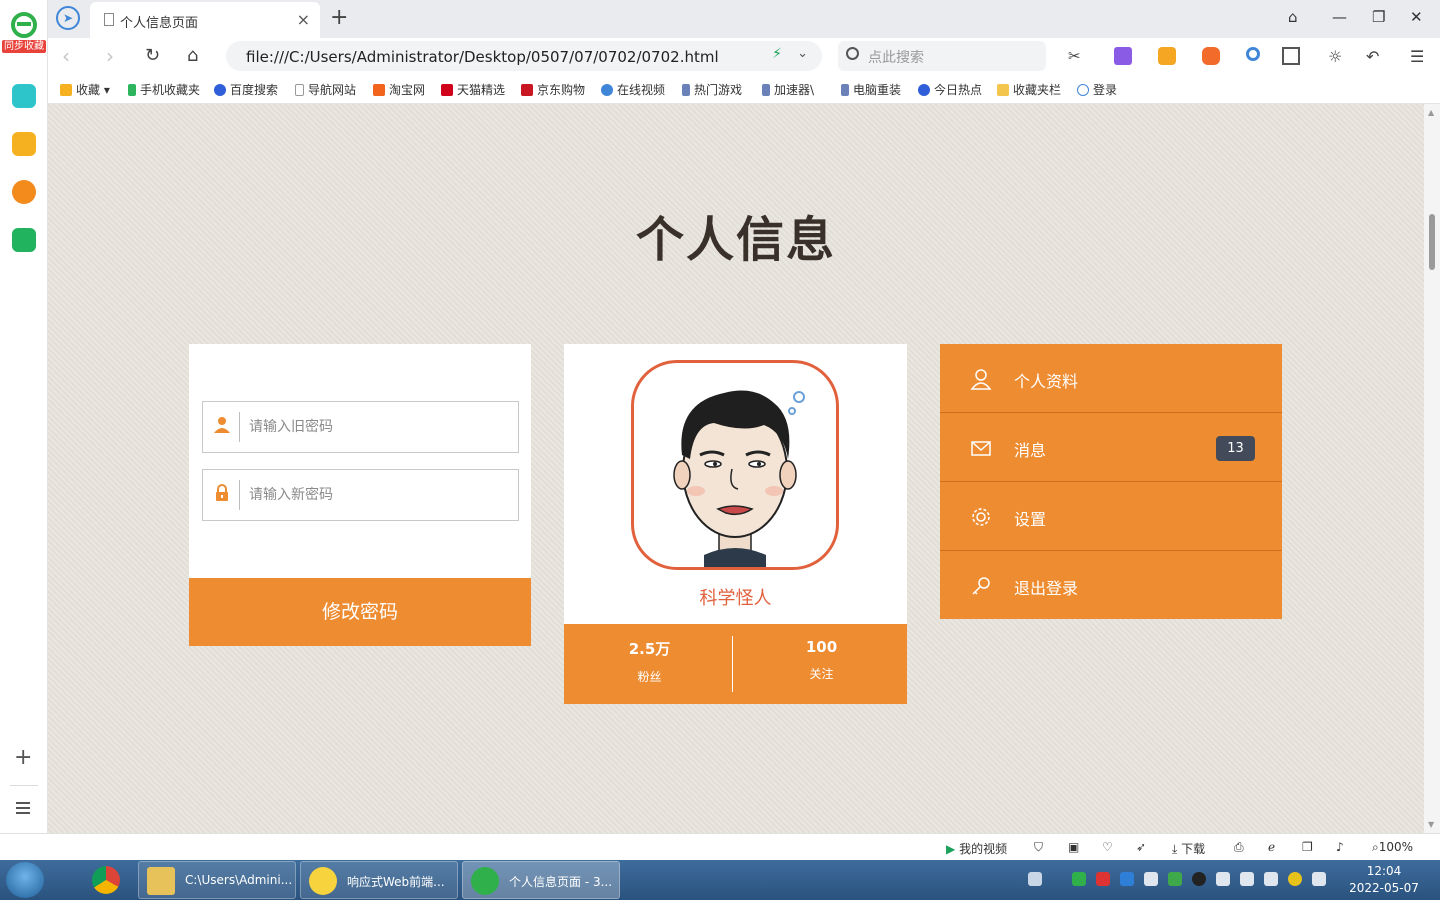  I want to click on magnifier-icon, so click(1253, 54).